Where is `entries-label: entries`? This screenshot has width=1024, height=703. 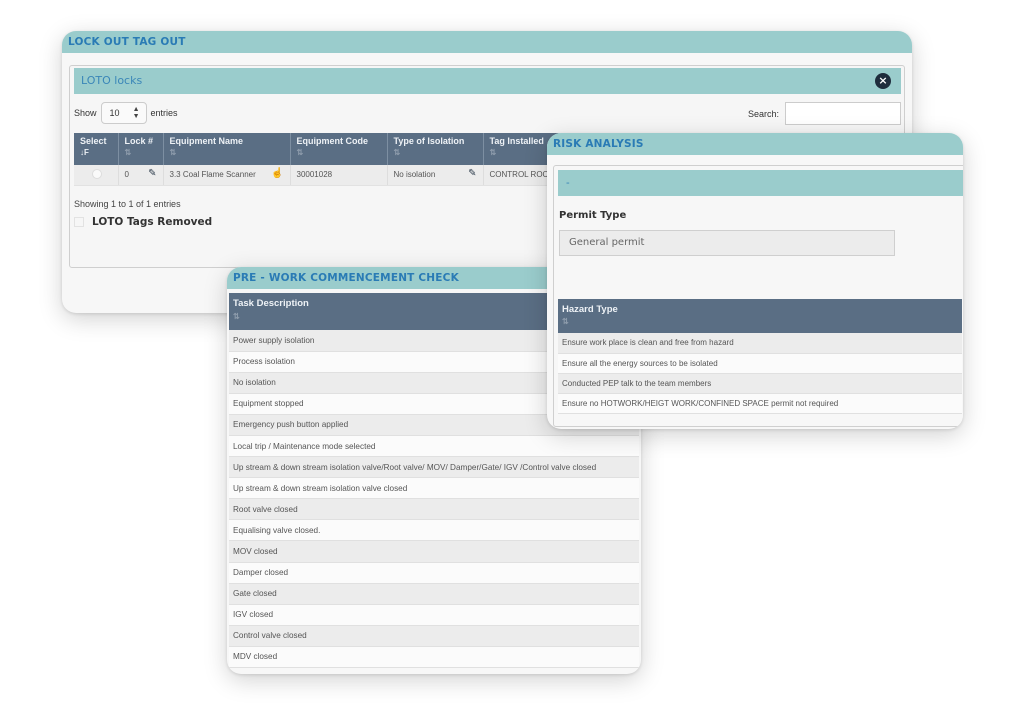
entries-label: entries is located at coordinates (164, 113).